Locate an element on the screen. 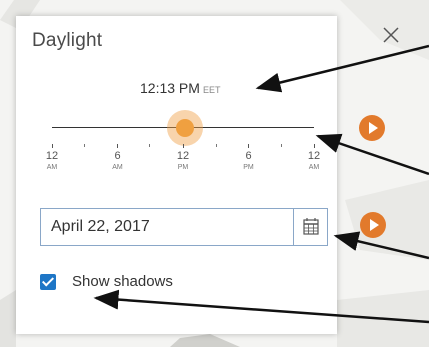 This screenshot has width=429, height=347. calendar-icon is located at coordinates (311, 226).